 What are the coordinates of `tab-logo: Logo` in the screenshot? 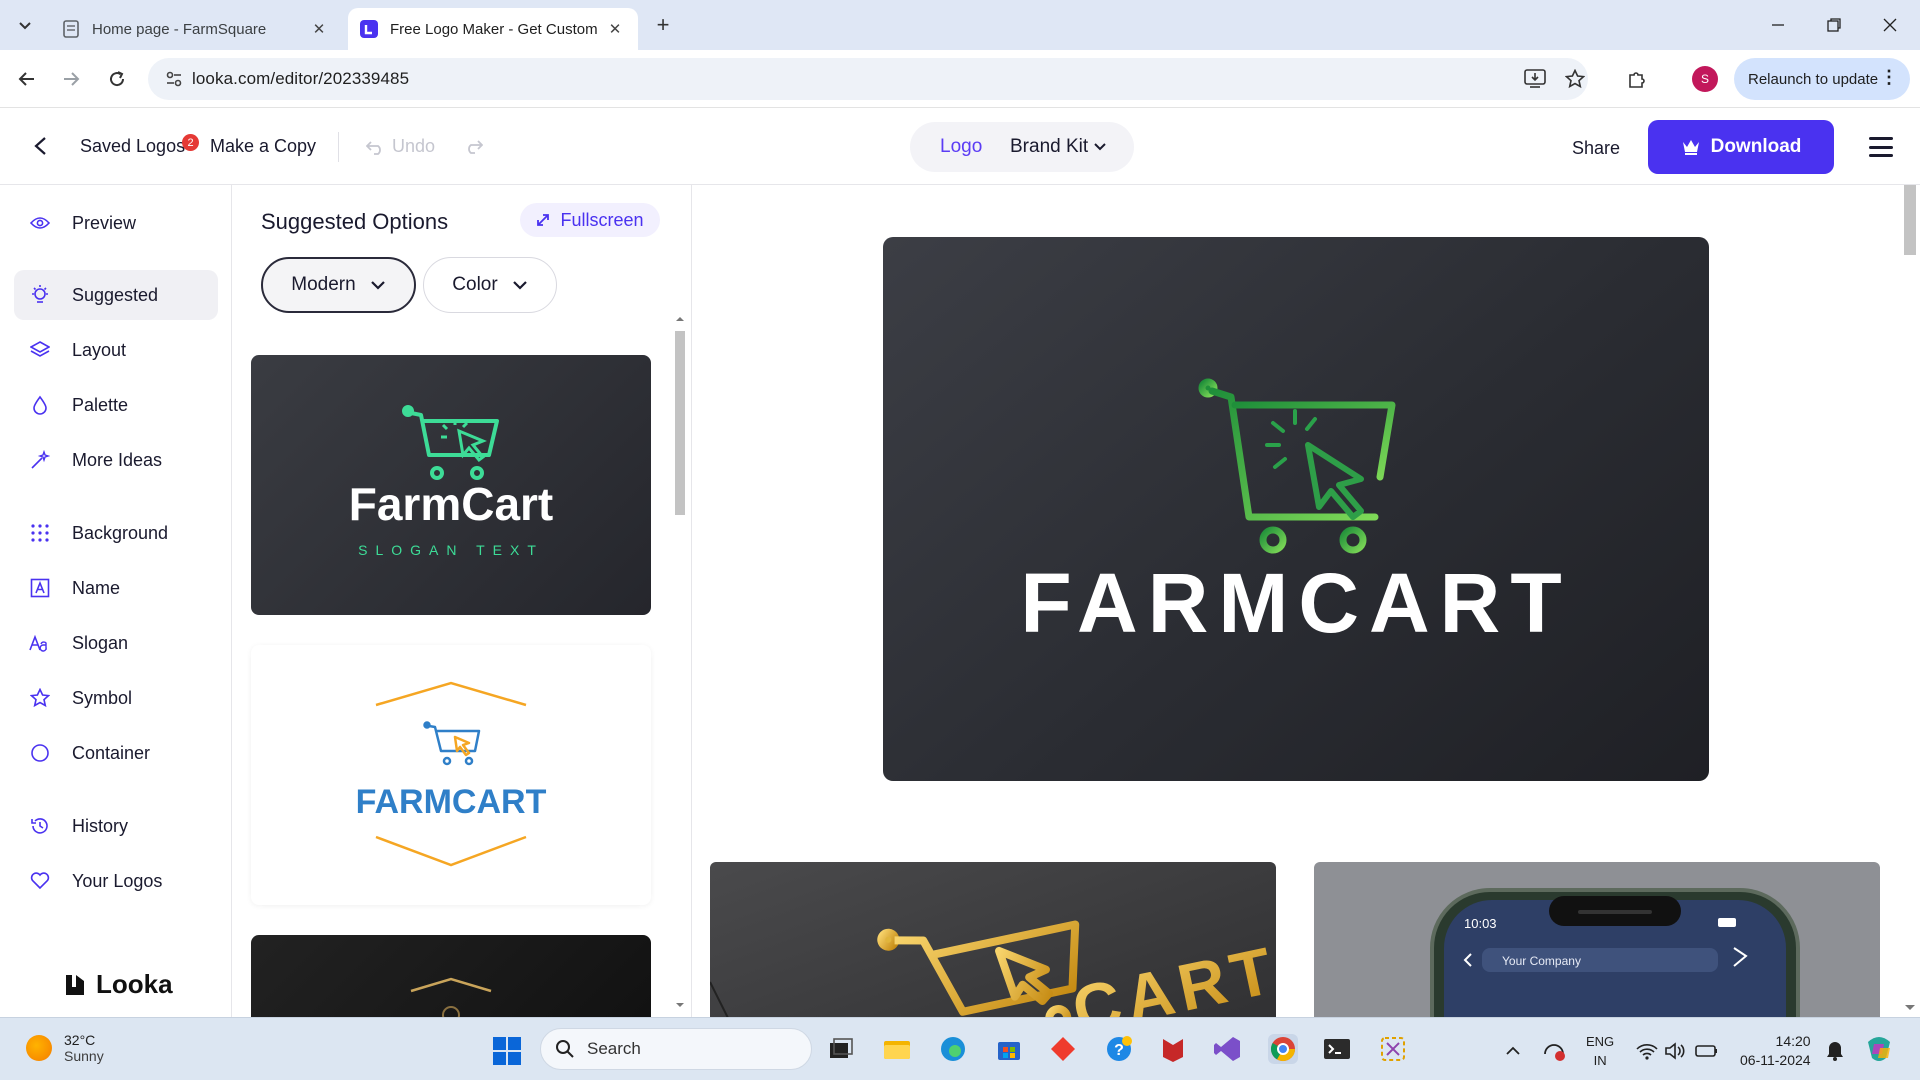 It's located at (961, 147).